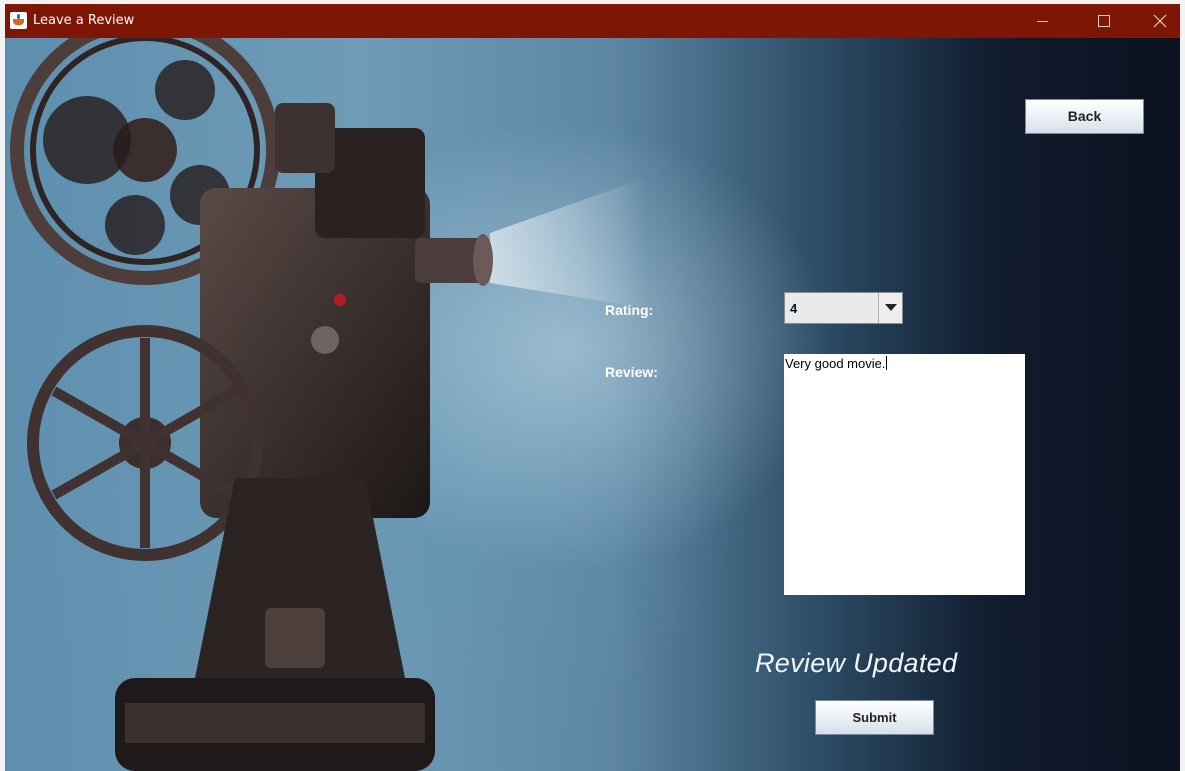 The width and height of the screenshot is (1185, 771). What do you see at coordinates (592, 21) in the screenshot?
I see `title-bar: Leave a Review` at bounding box center [592, 21].